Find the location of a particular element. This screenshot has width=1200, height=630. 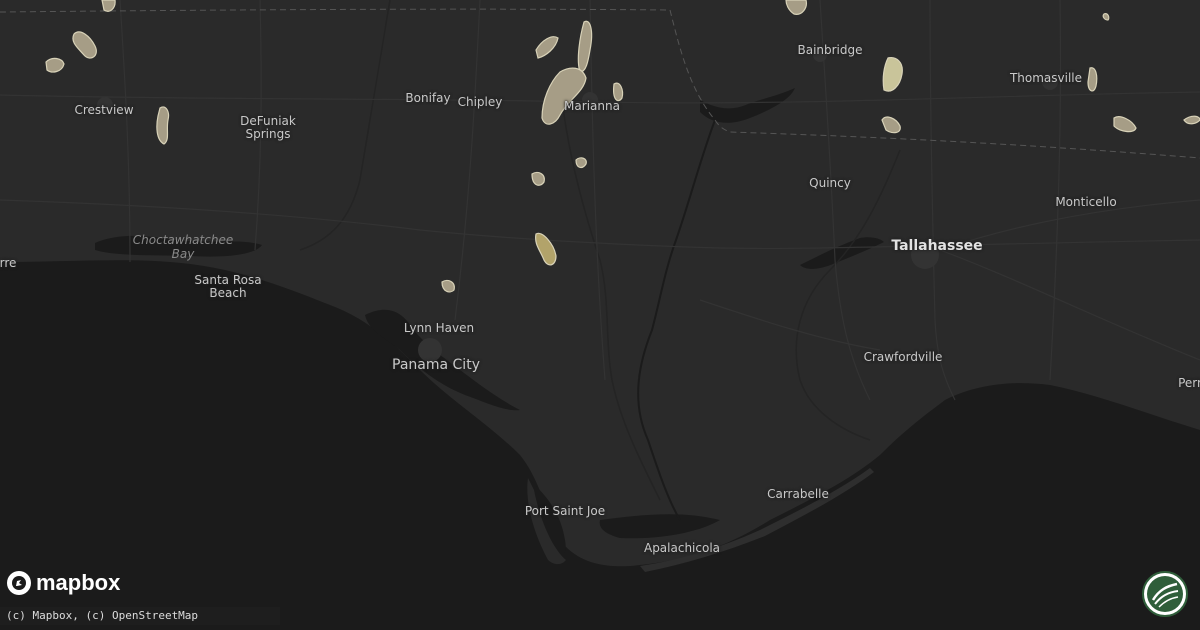

city-label-tallahassee: Tallahassee is located at coordinates (937, 246).